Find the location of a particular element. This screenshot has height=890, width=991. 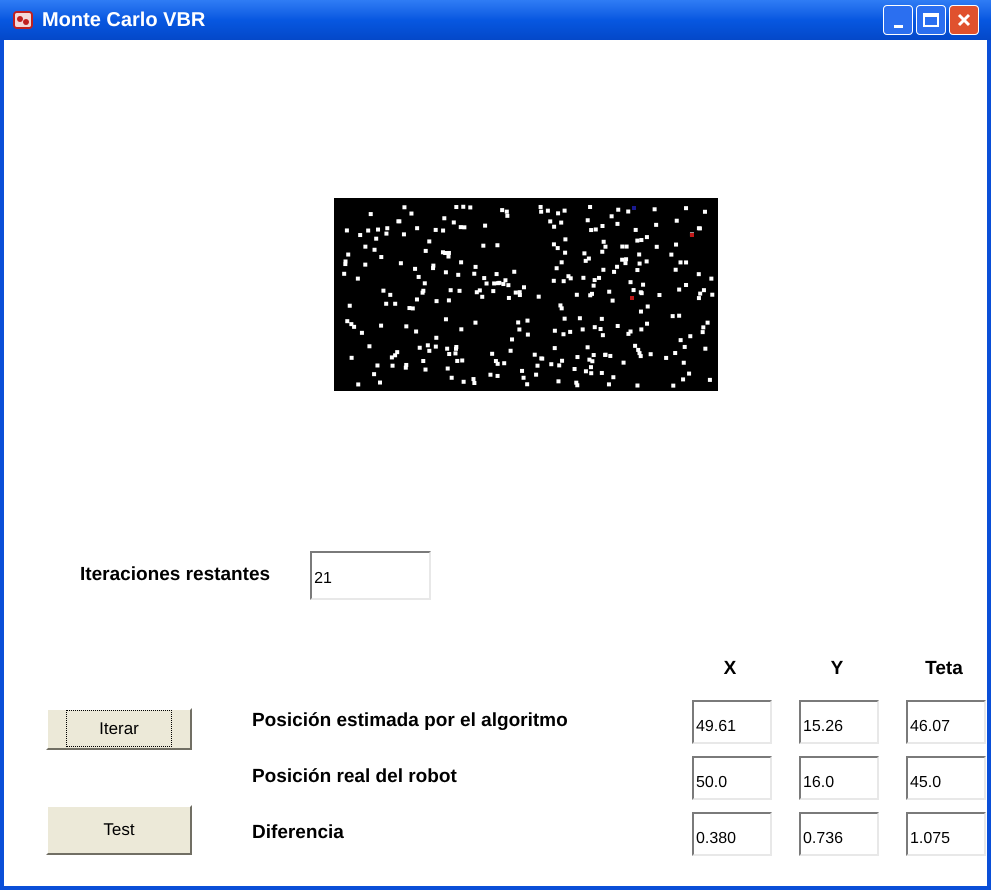

column-header: X is located at coordinates (730, 669).